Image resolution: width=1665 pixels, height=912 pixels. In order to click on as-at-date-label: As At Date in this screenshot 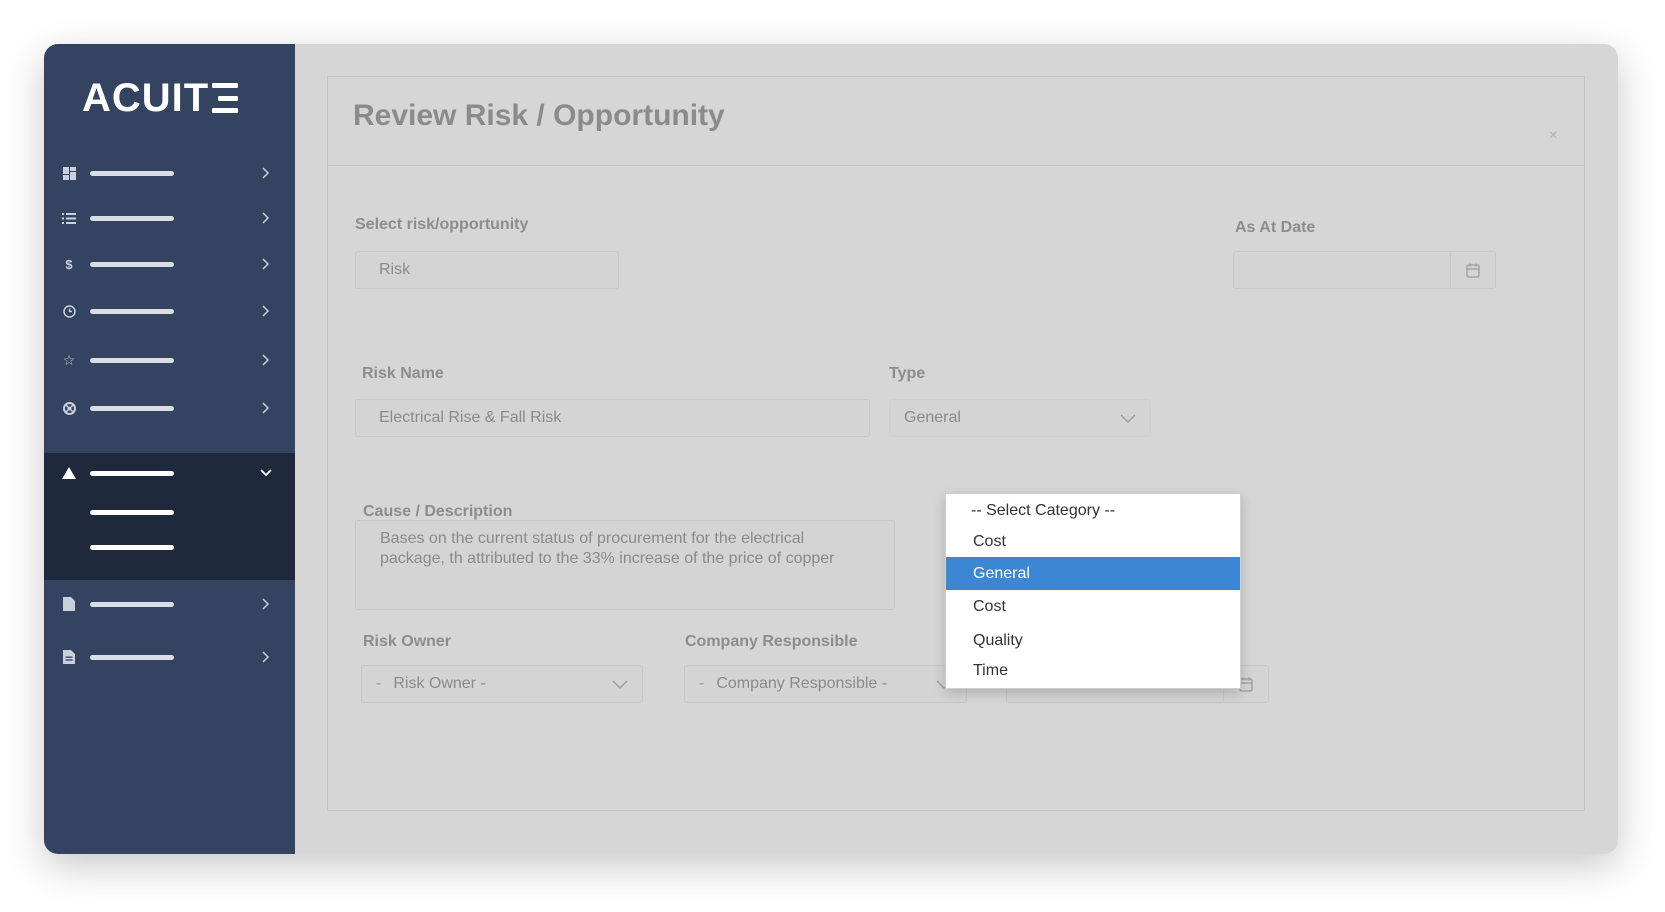, I will do `click(1275, 227)`.